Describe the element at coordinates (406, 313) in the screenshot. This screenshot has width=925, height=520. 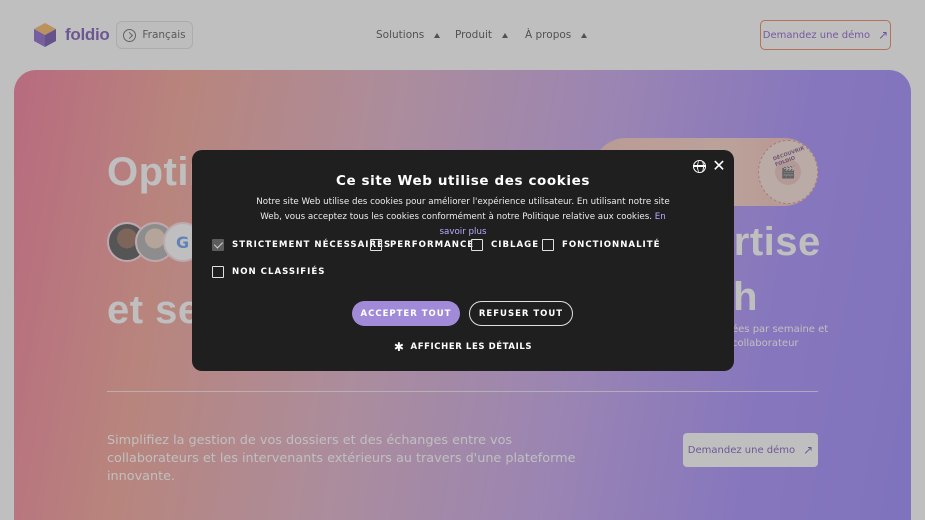
I see `accept-all-button: ACCEPTER TOUT` at that location.